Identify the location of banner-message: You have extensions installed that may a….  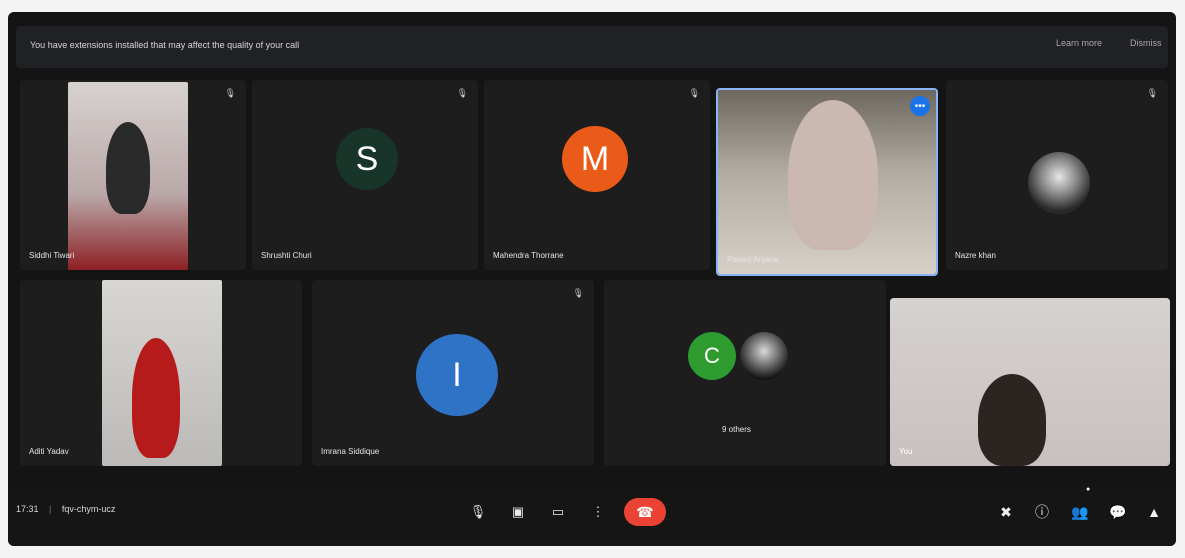
(165, 45).